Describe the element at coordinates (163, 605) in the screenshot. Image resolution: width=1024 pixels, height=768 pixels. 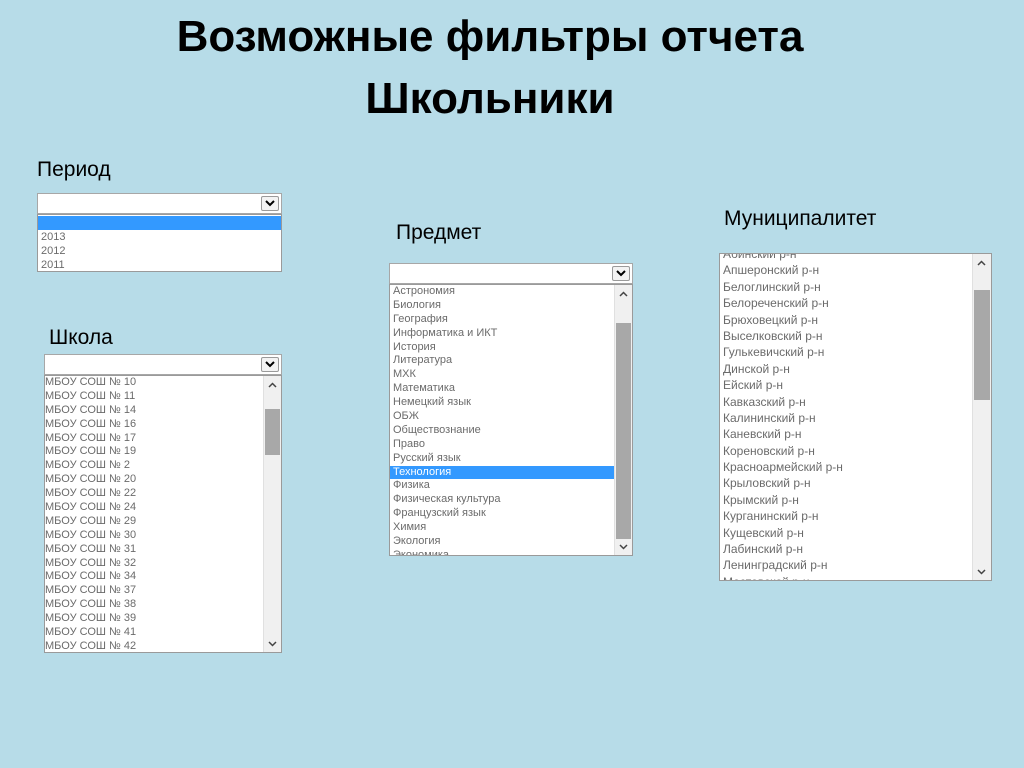
I see `school-option: МБОУ СОШ № 38` at that location.